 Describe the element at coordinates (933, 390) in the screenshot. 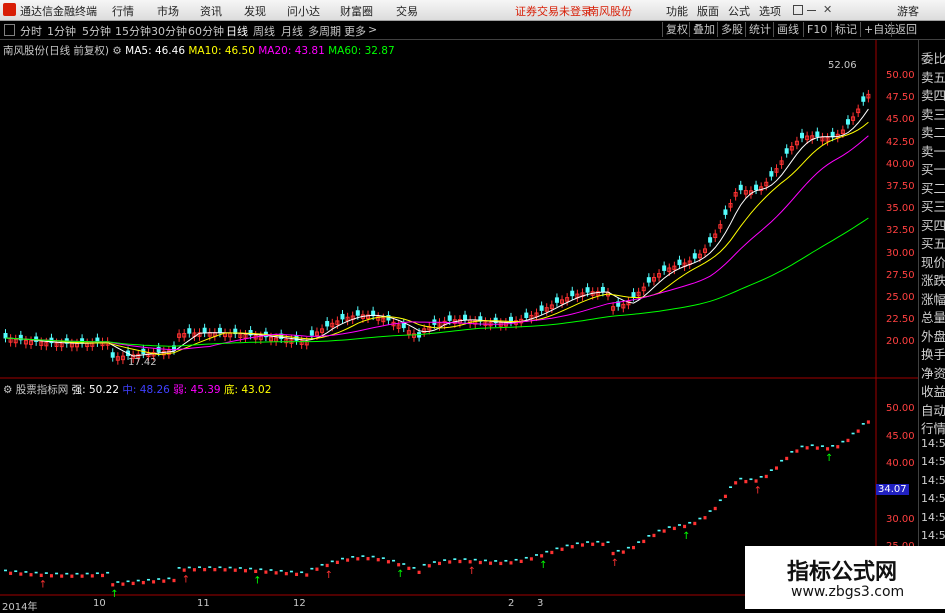

I see `side-panel-item: 收益` at that location.